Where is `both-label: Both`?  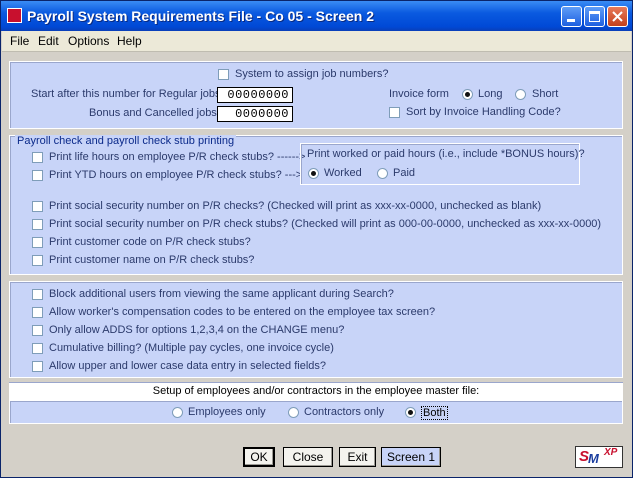 both-label: Both is located at coordinates (434, 413).